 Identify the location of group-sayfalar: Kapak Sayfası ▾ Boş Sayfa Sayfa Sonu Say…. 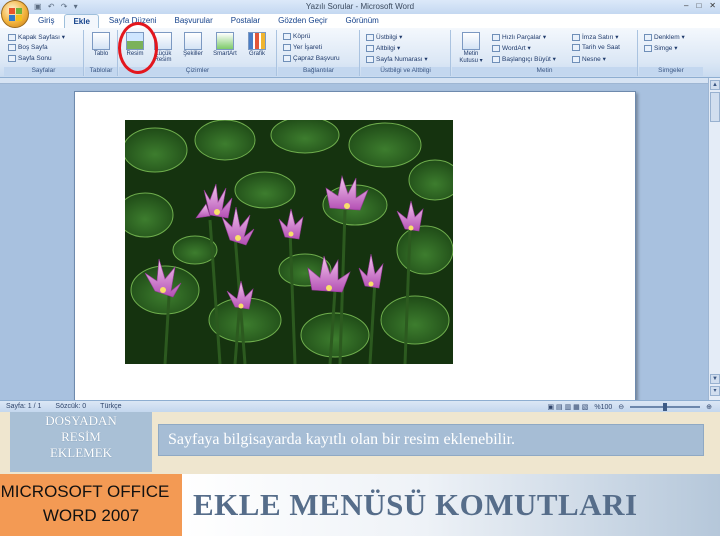
(44, 53).